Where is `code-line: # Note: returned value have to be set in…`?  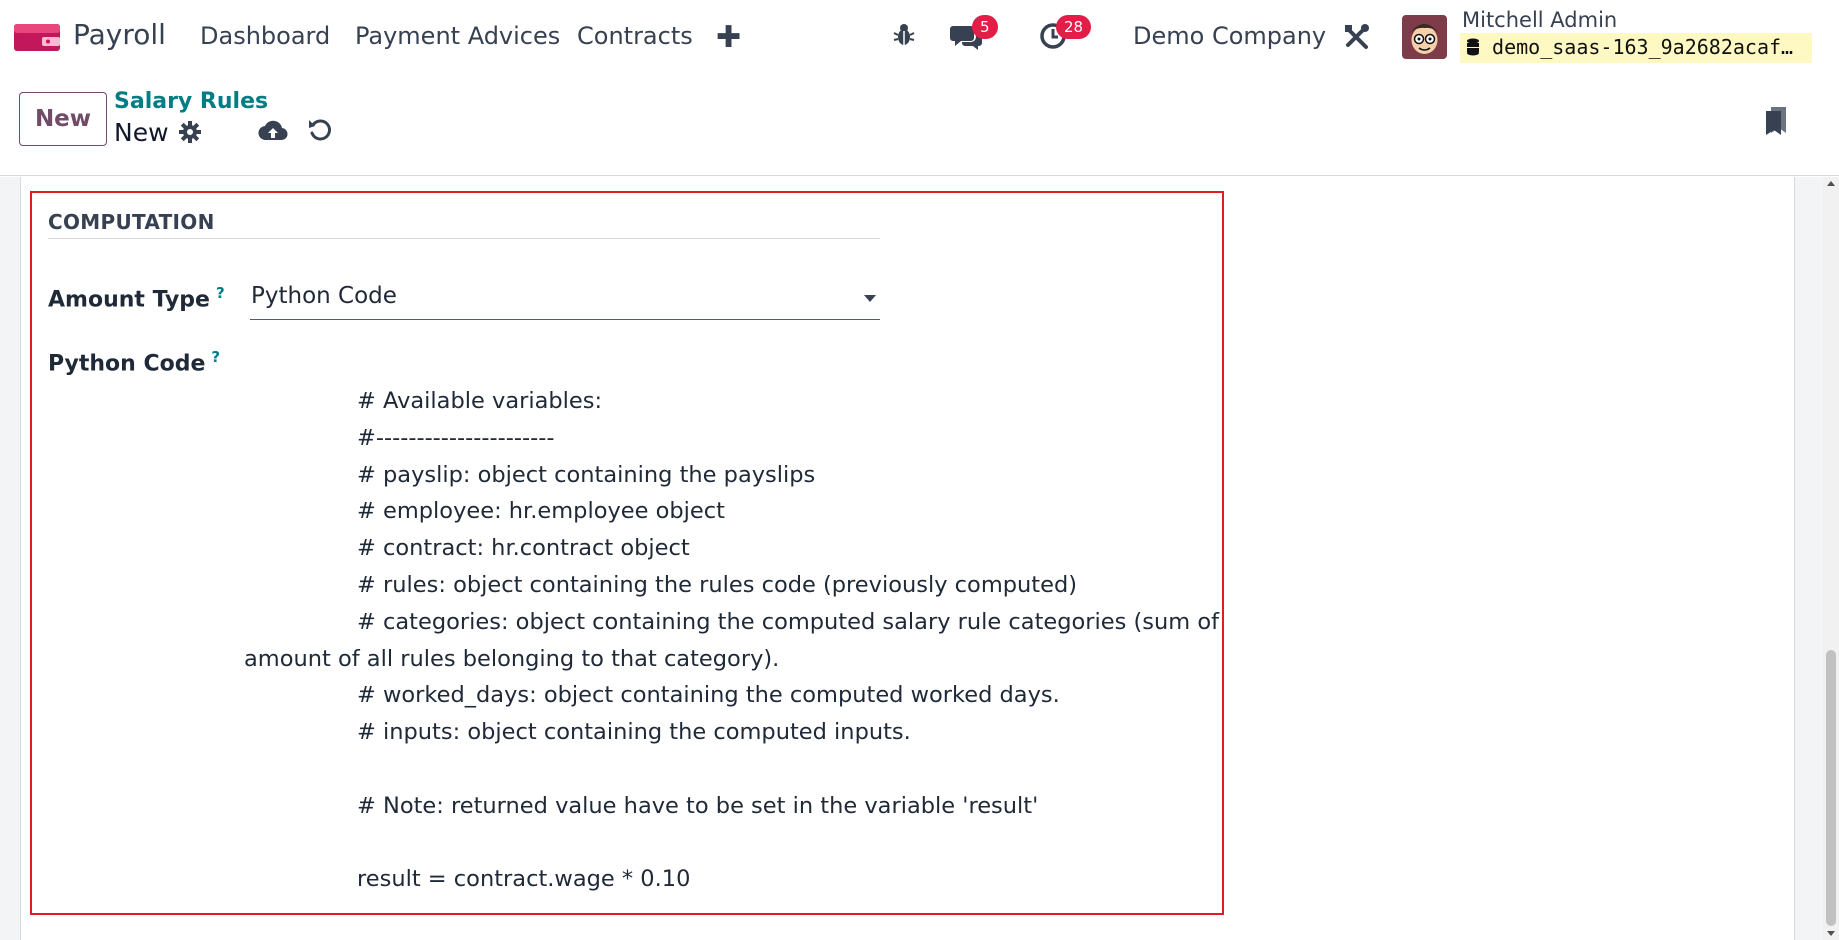
code-line: # Note: returned value have to be set in… is located at coordinates (698, 805).